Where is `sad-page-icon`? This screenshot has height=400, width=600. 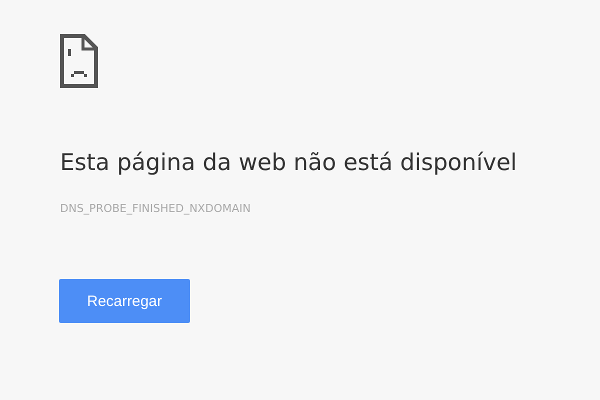
sad-page-icon is located at coordinates (79, 61).